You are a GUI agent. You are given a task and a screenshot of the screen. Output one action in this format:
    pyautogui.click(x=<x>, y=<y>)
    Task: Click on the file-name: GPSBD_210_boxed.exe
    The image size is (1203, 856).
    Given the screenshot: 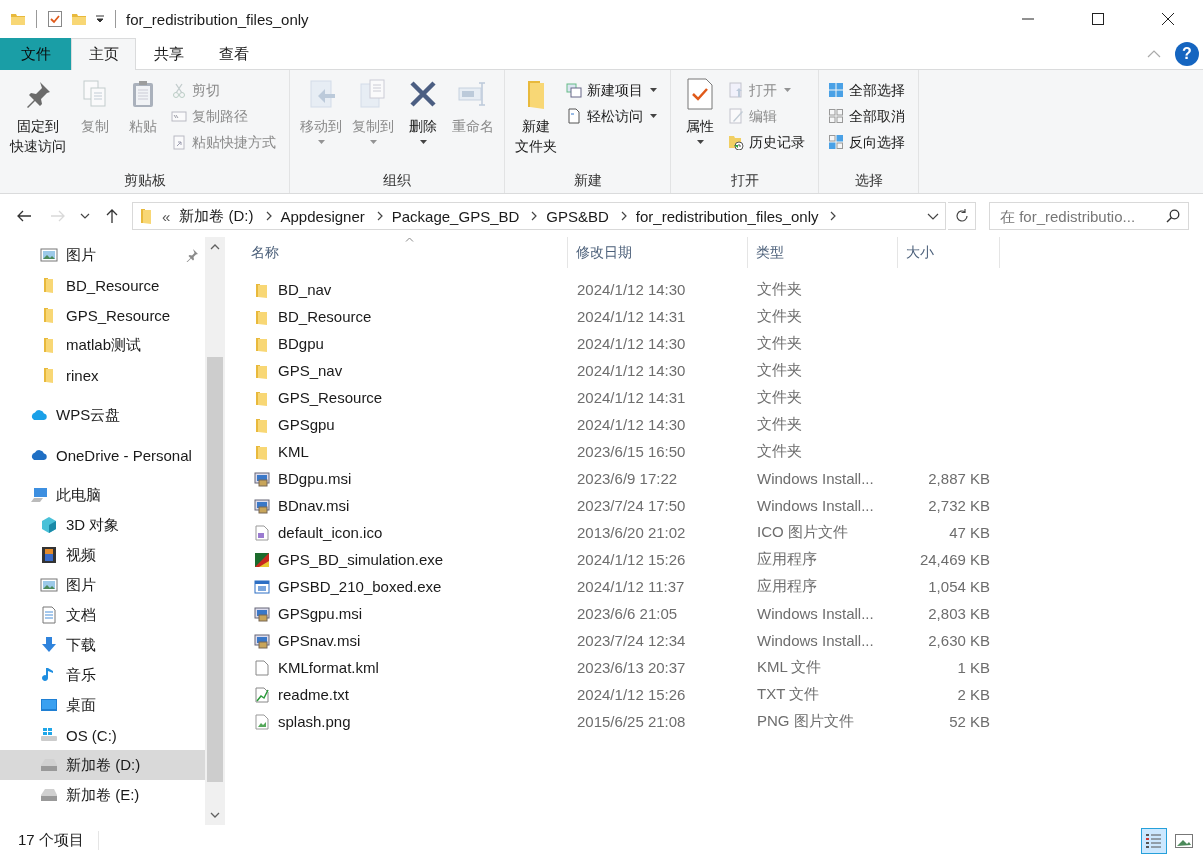 What is the action you would take?
    pyautogui.click(x=405, y=586)
    